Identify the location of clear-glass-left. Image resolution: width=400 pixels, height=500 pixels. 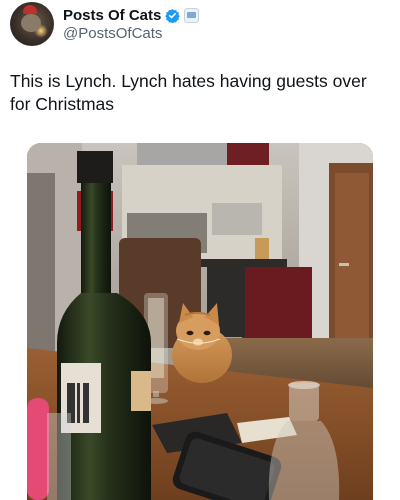
(59, 456).